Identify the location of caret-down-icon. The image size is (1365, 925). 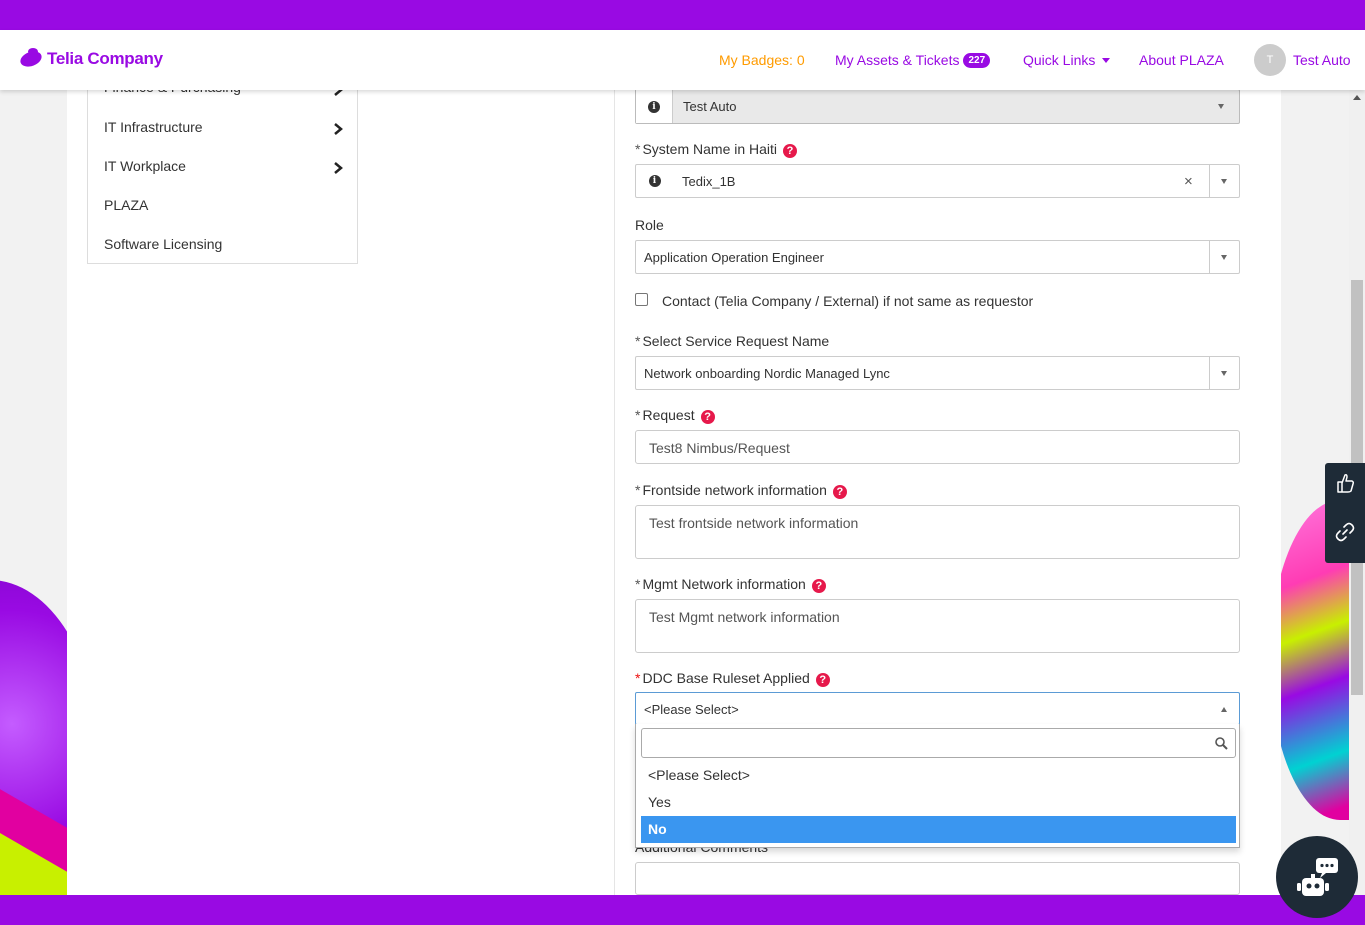
(1106, 60).